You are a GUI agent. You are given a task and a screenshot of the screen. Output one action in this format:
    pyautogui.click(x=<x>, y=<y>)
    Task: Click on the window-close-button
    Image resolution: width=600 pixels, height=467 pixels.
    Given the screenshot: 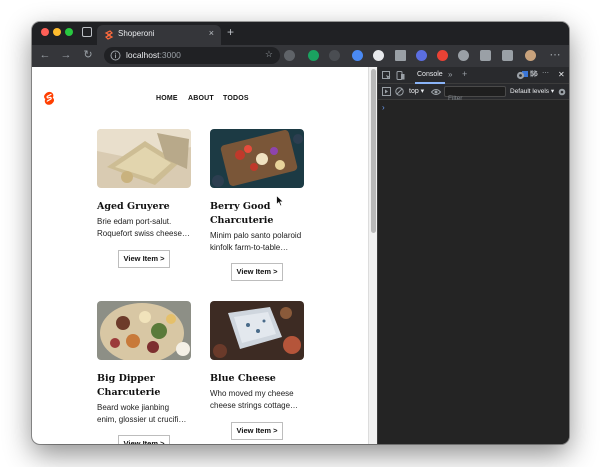 What is the action you would take?
    pyautogui.click(x=45, y=32)
    